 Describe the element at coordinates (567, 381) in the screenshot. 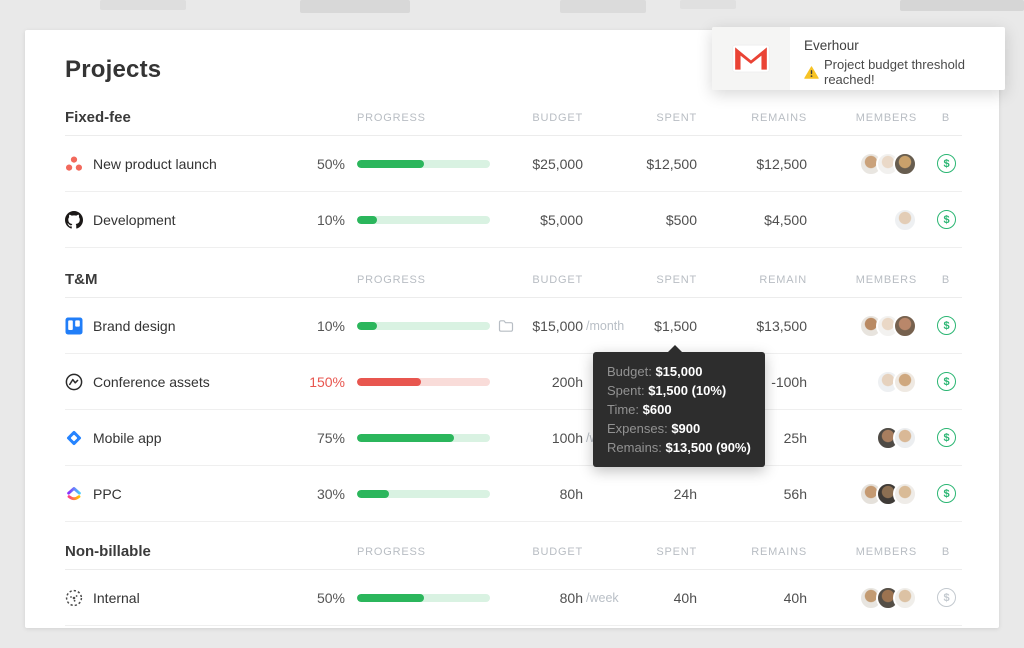

I see `budget-value: 200h` at that location.